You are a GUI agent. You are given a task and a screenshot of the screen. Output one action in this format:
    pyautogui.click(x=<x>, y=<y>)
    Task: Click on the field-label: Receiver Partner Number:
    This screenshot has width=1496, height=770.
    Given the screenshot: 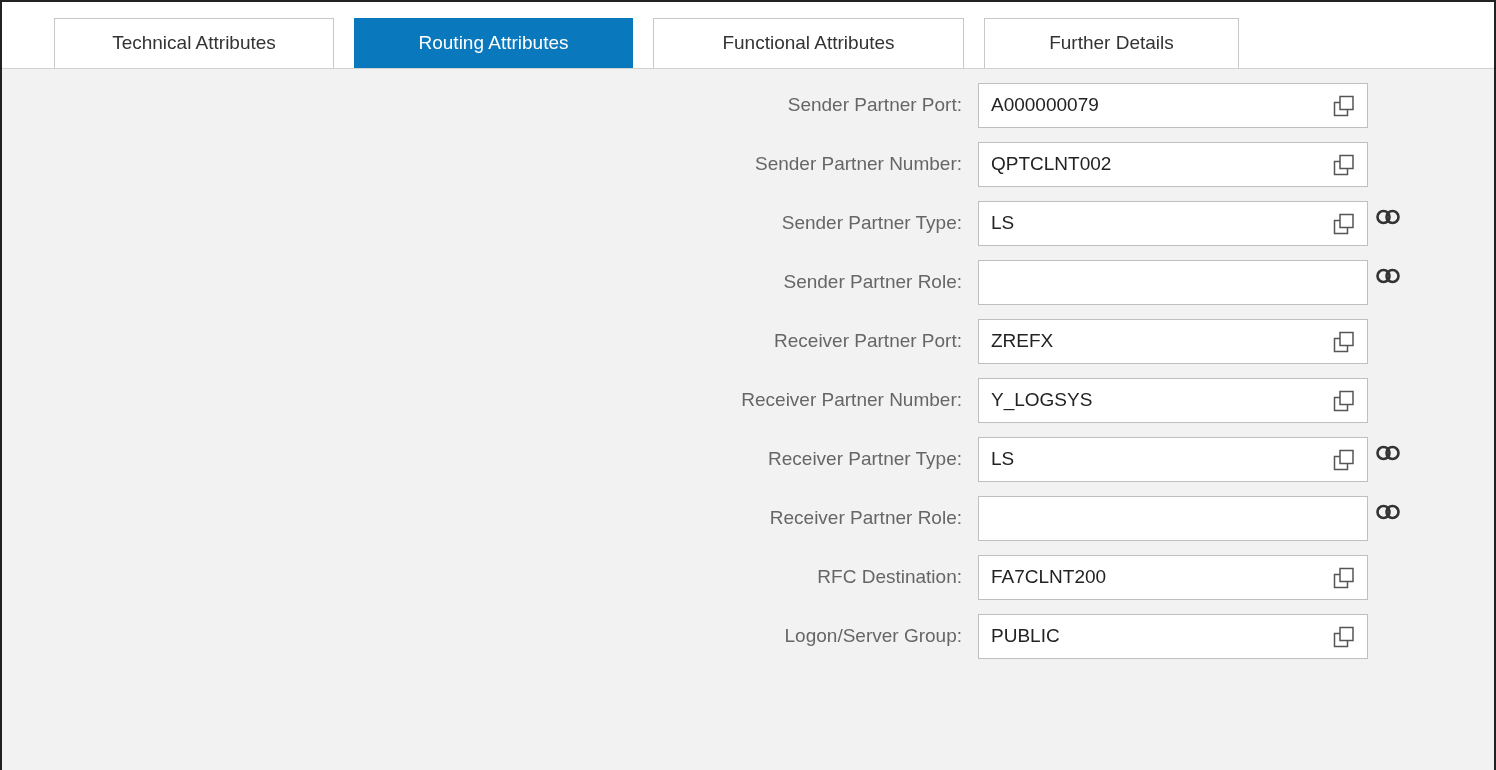 What is the action you would take?
    pyautogui.click(x=851, y=400)
    